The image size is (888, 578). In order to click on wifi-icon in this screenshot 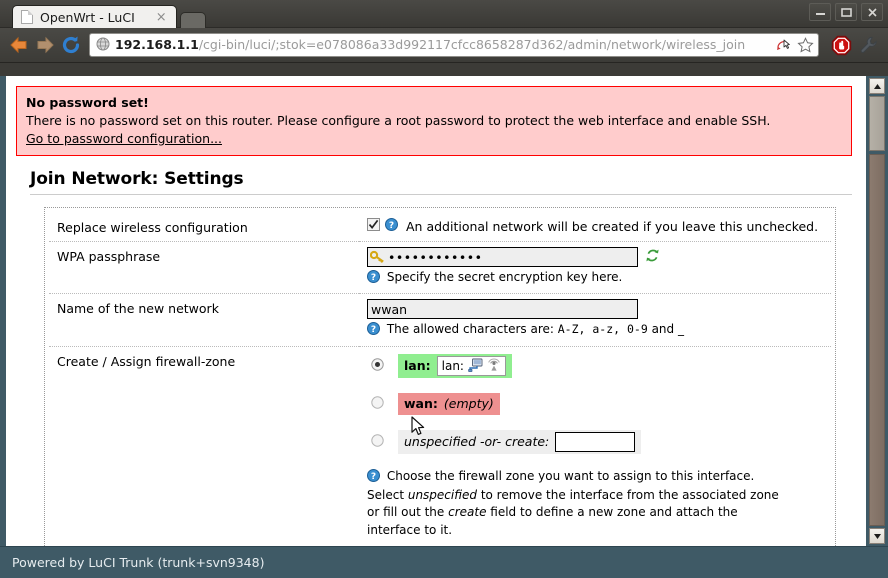, I will do `click(494, 366)`.